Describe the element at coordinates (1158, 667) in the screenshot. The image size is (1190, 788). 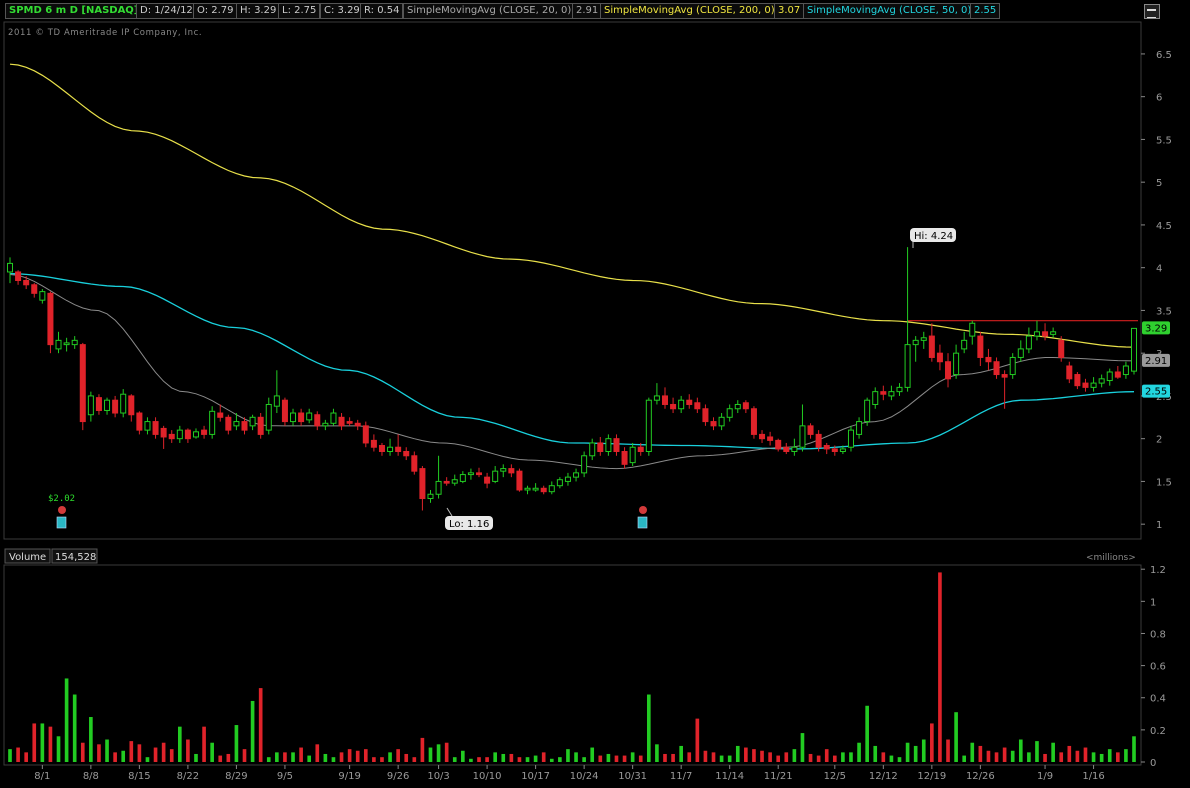
I see `volume-tick-label: 0.6` at that location.